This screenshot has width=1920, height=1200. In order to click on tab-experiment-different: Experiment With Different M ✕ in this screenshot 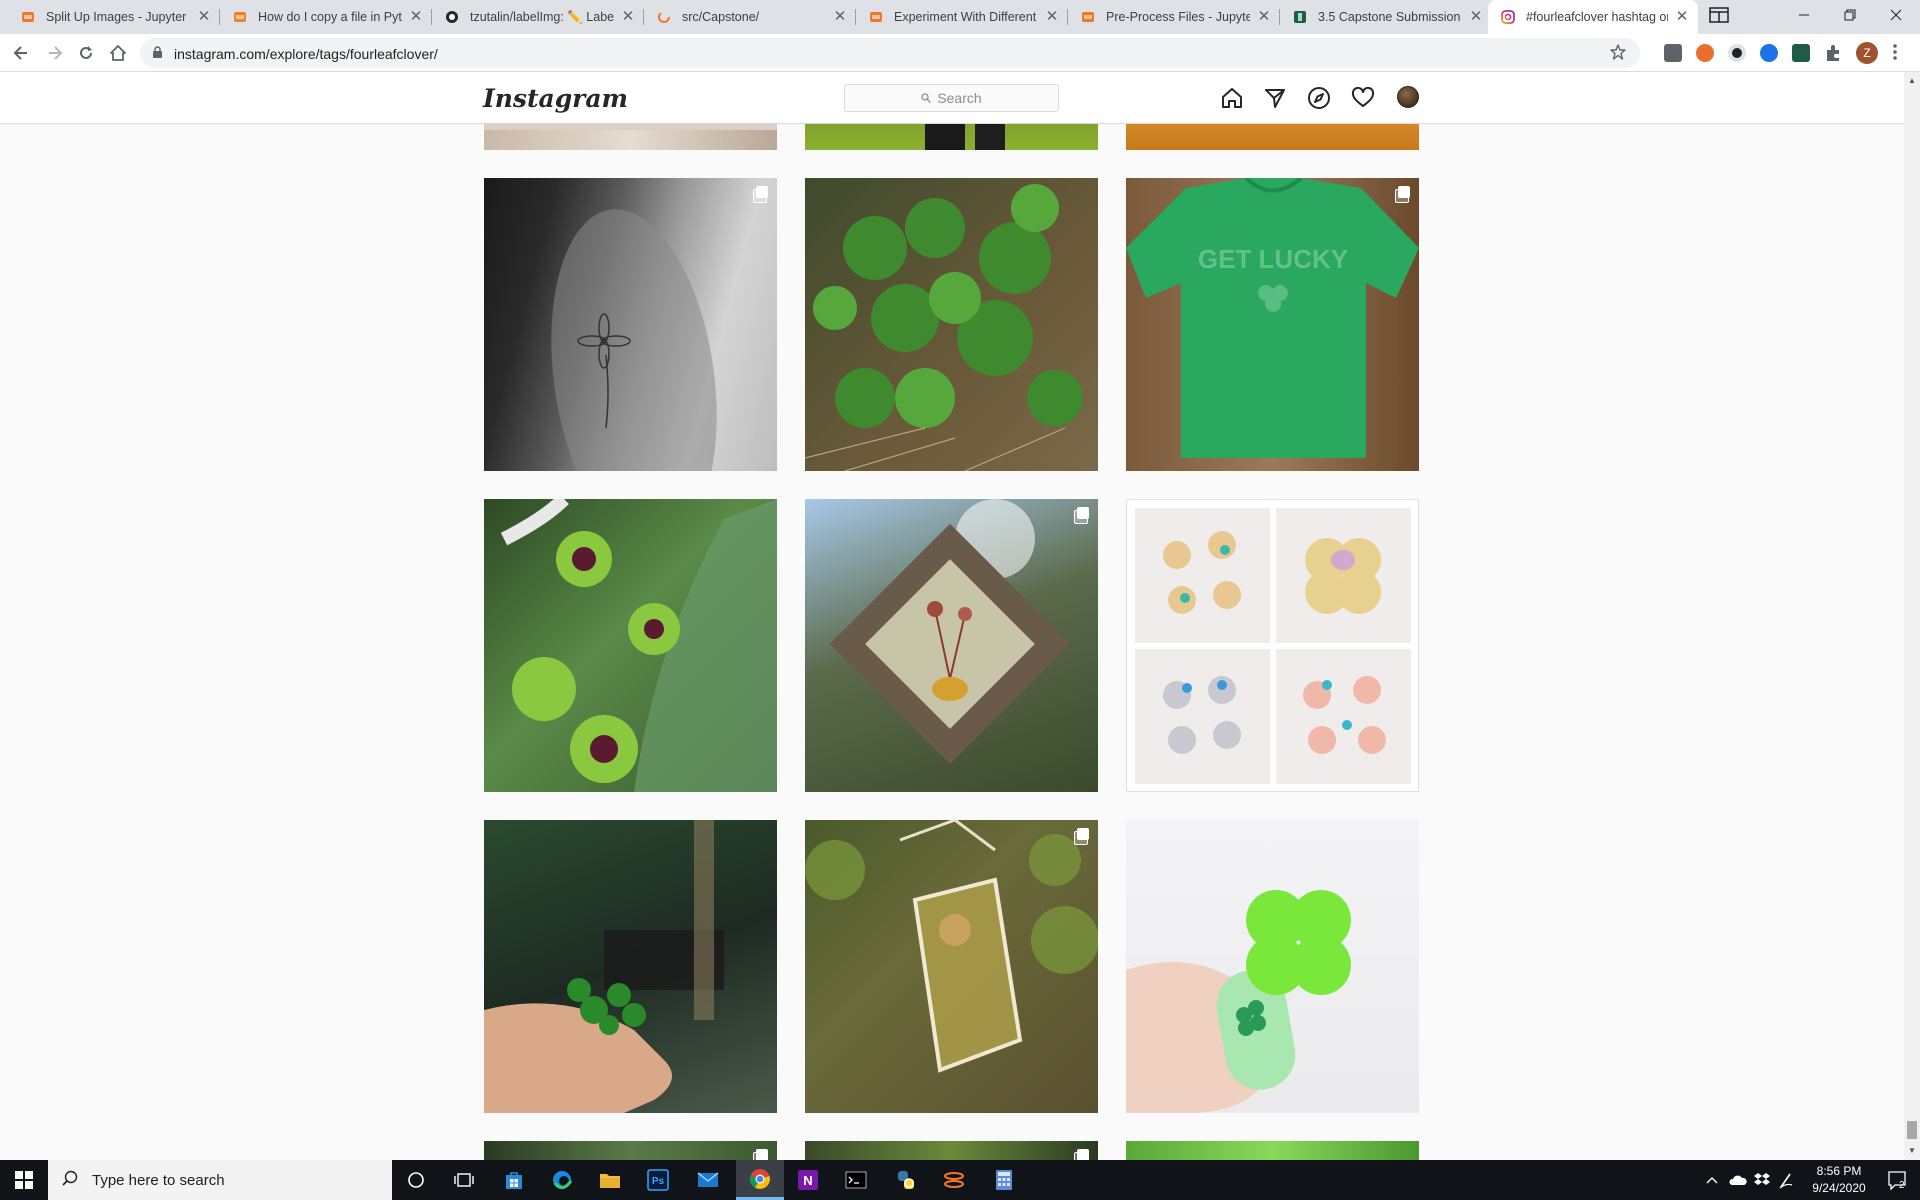, I will do `click(962, 17)`.